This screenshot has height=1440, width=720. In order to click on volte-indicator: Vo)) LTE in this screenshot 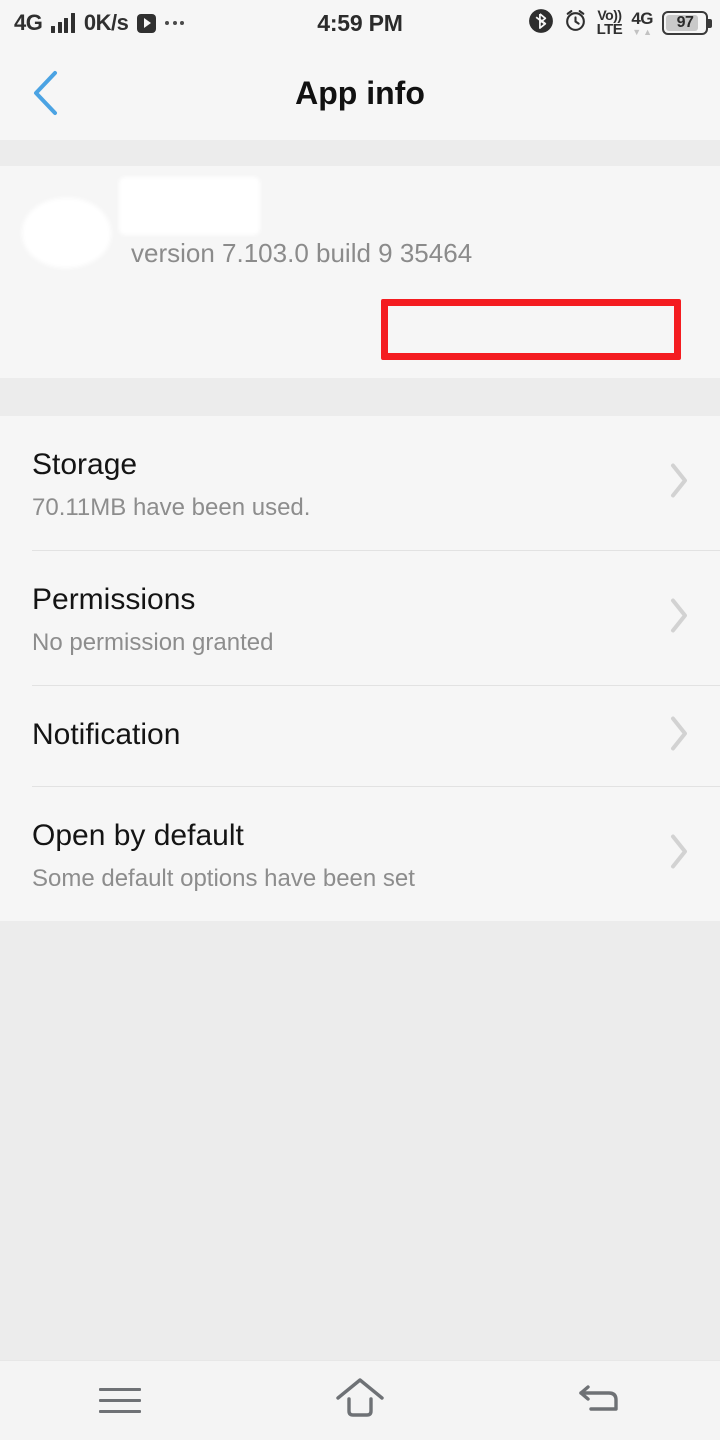, I will do `click(609, 23)`.